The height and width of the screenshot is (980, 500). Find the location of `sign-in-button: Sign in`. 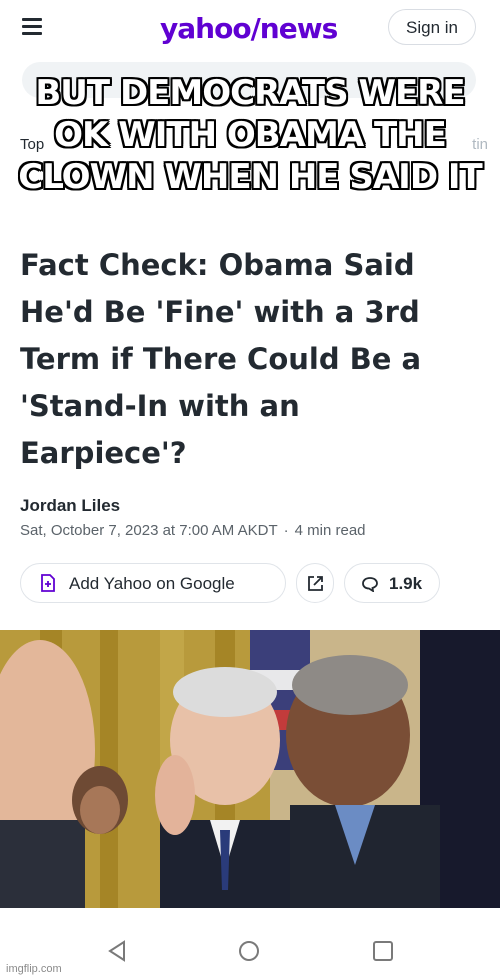

sign-in-button: Sign in is located at coordinates (432, 27).